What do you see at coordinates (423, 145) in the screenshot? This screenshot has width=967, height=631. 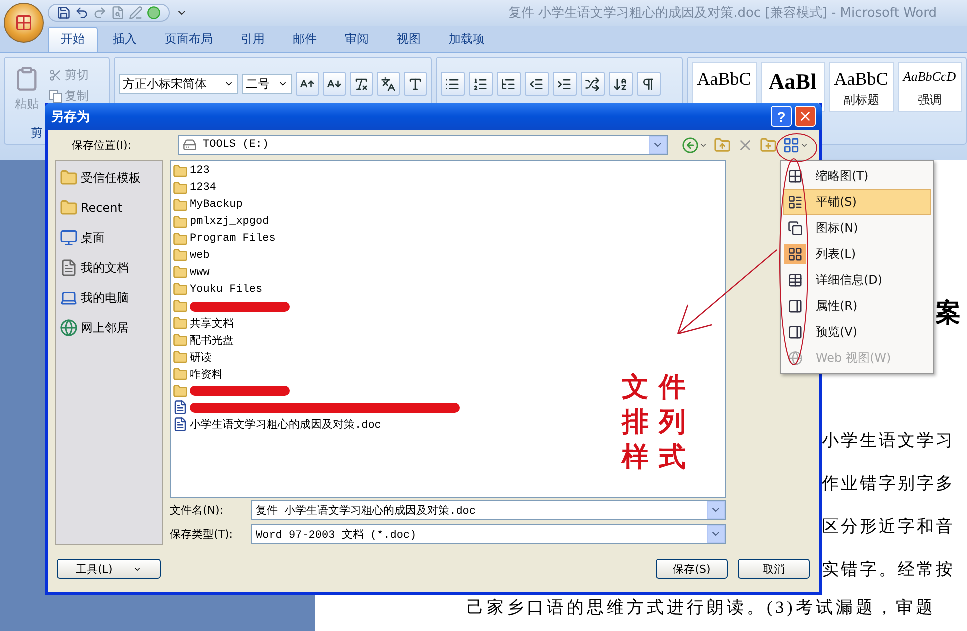 I see `location-dropdown: TOOLS (E:)` at bounding box center [423, 145].